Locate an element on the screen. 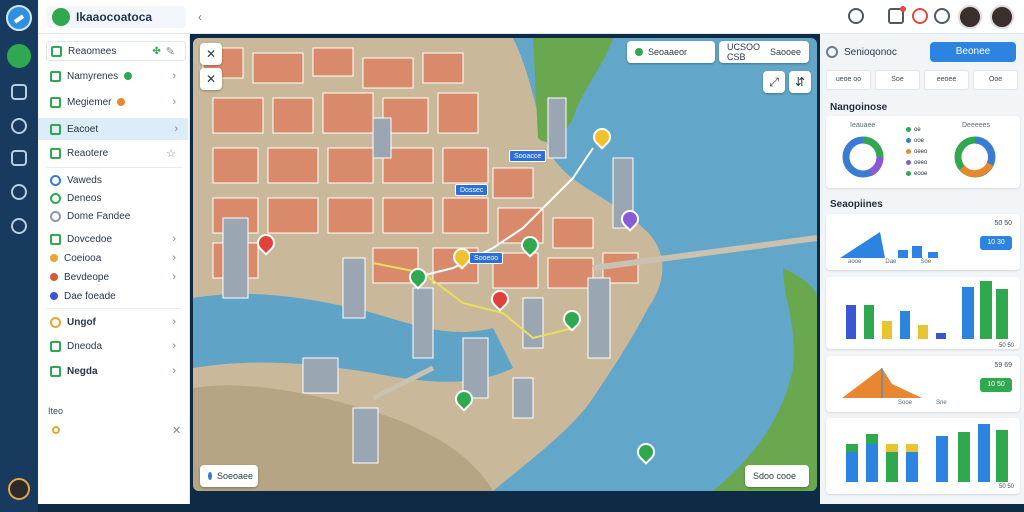  donut-card: Ieauaee Deeeees oe ooe oeeo oeeo eooe is located at coordinates (923, 152).